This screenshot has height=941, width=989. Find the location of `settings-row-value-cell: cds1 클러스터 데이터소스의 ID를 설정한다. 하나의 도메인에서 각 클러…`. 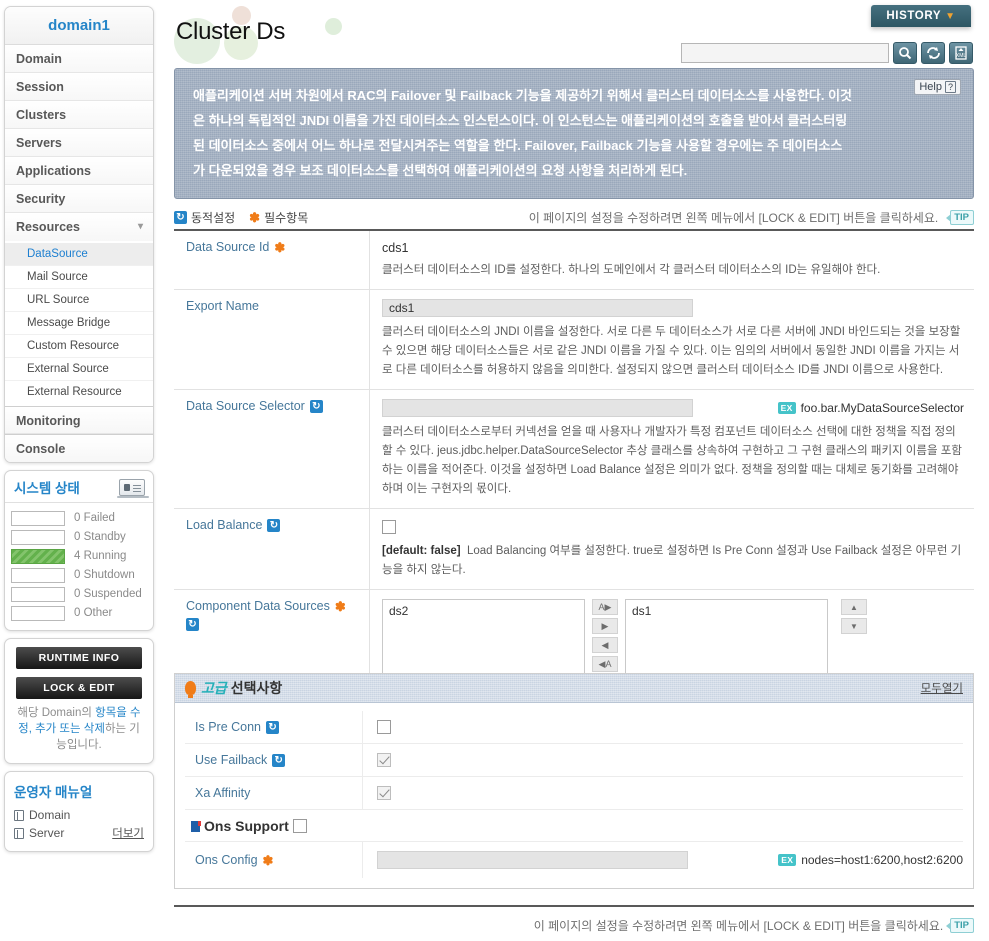

settings-row-value-cell: cds1 클러스터 데이터소스의 ID를 설정한다. 하나의 도메인에서 각 클러… is located at coordinates (672, 260).